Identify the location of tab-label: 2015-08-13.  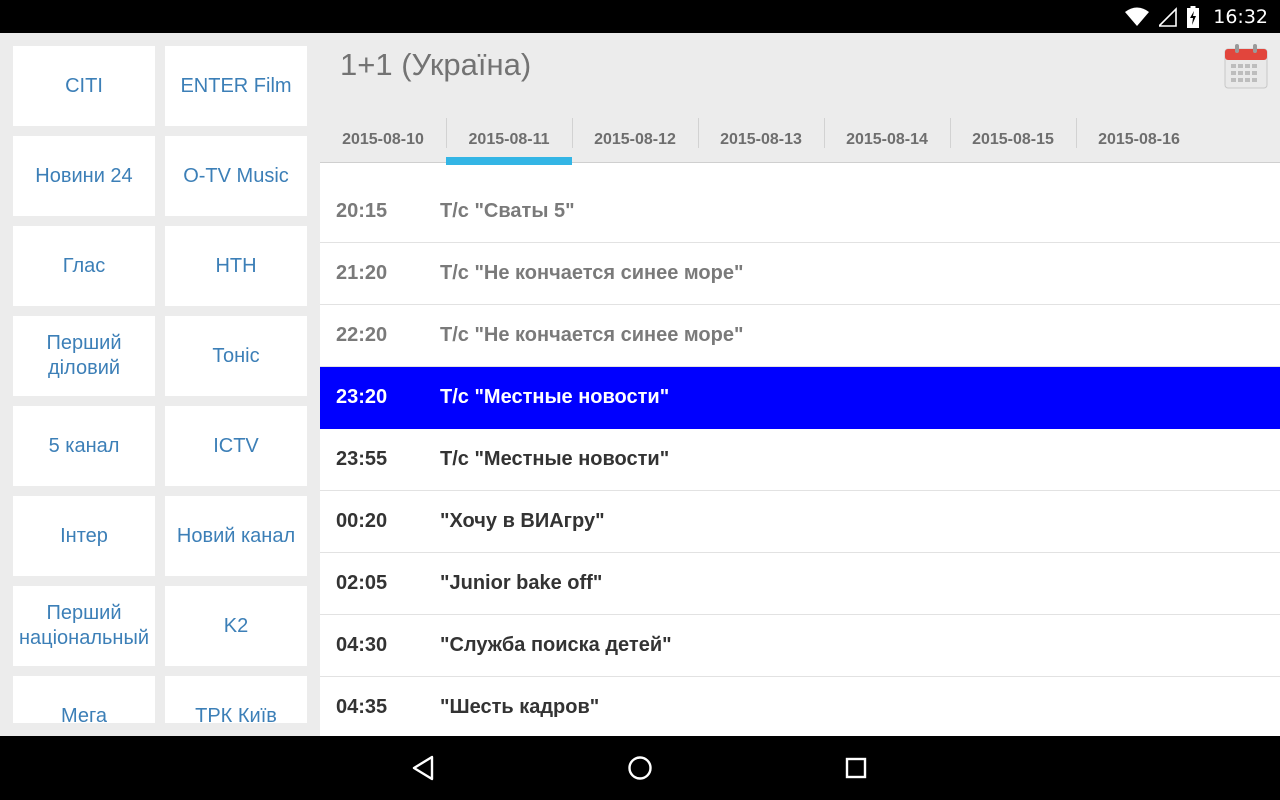
(761, 139).